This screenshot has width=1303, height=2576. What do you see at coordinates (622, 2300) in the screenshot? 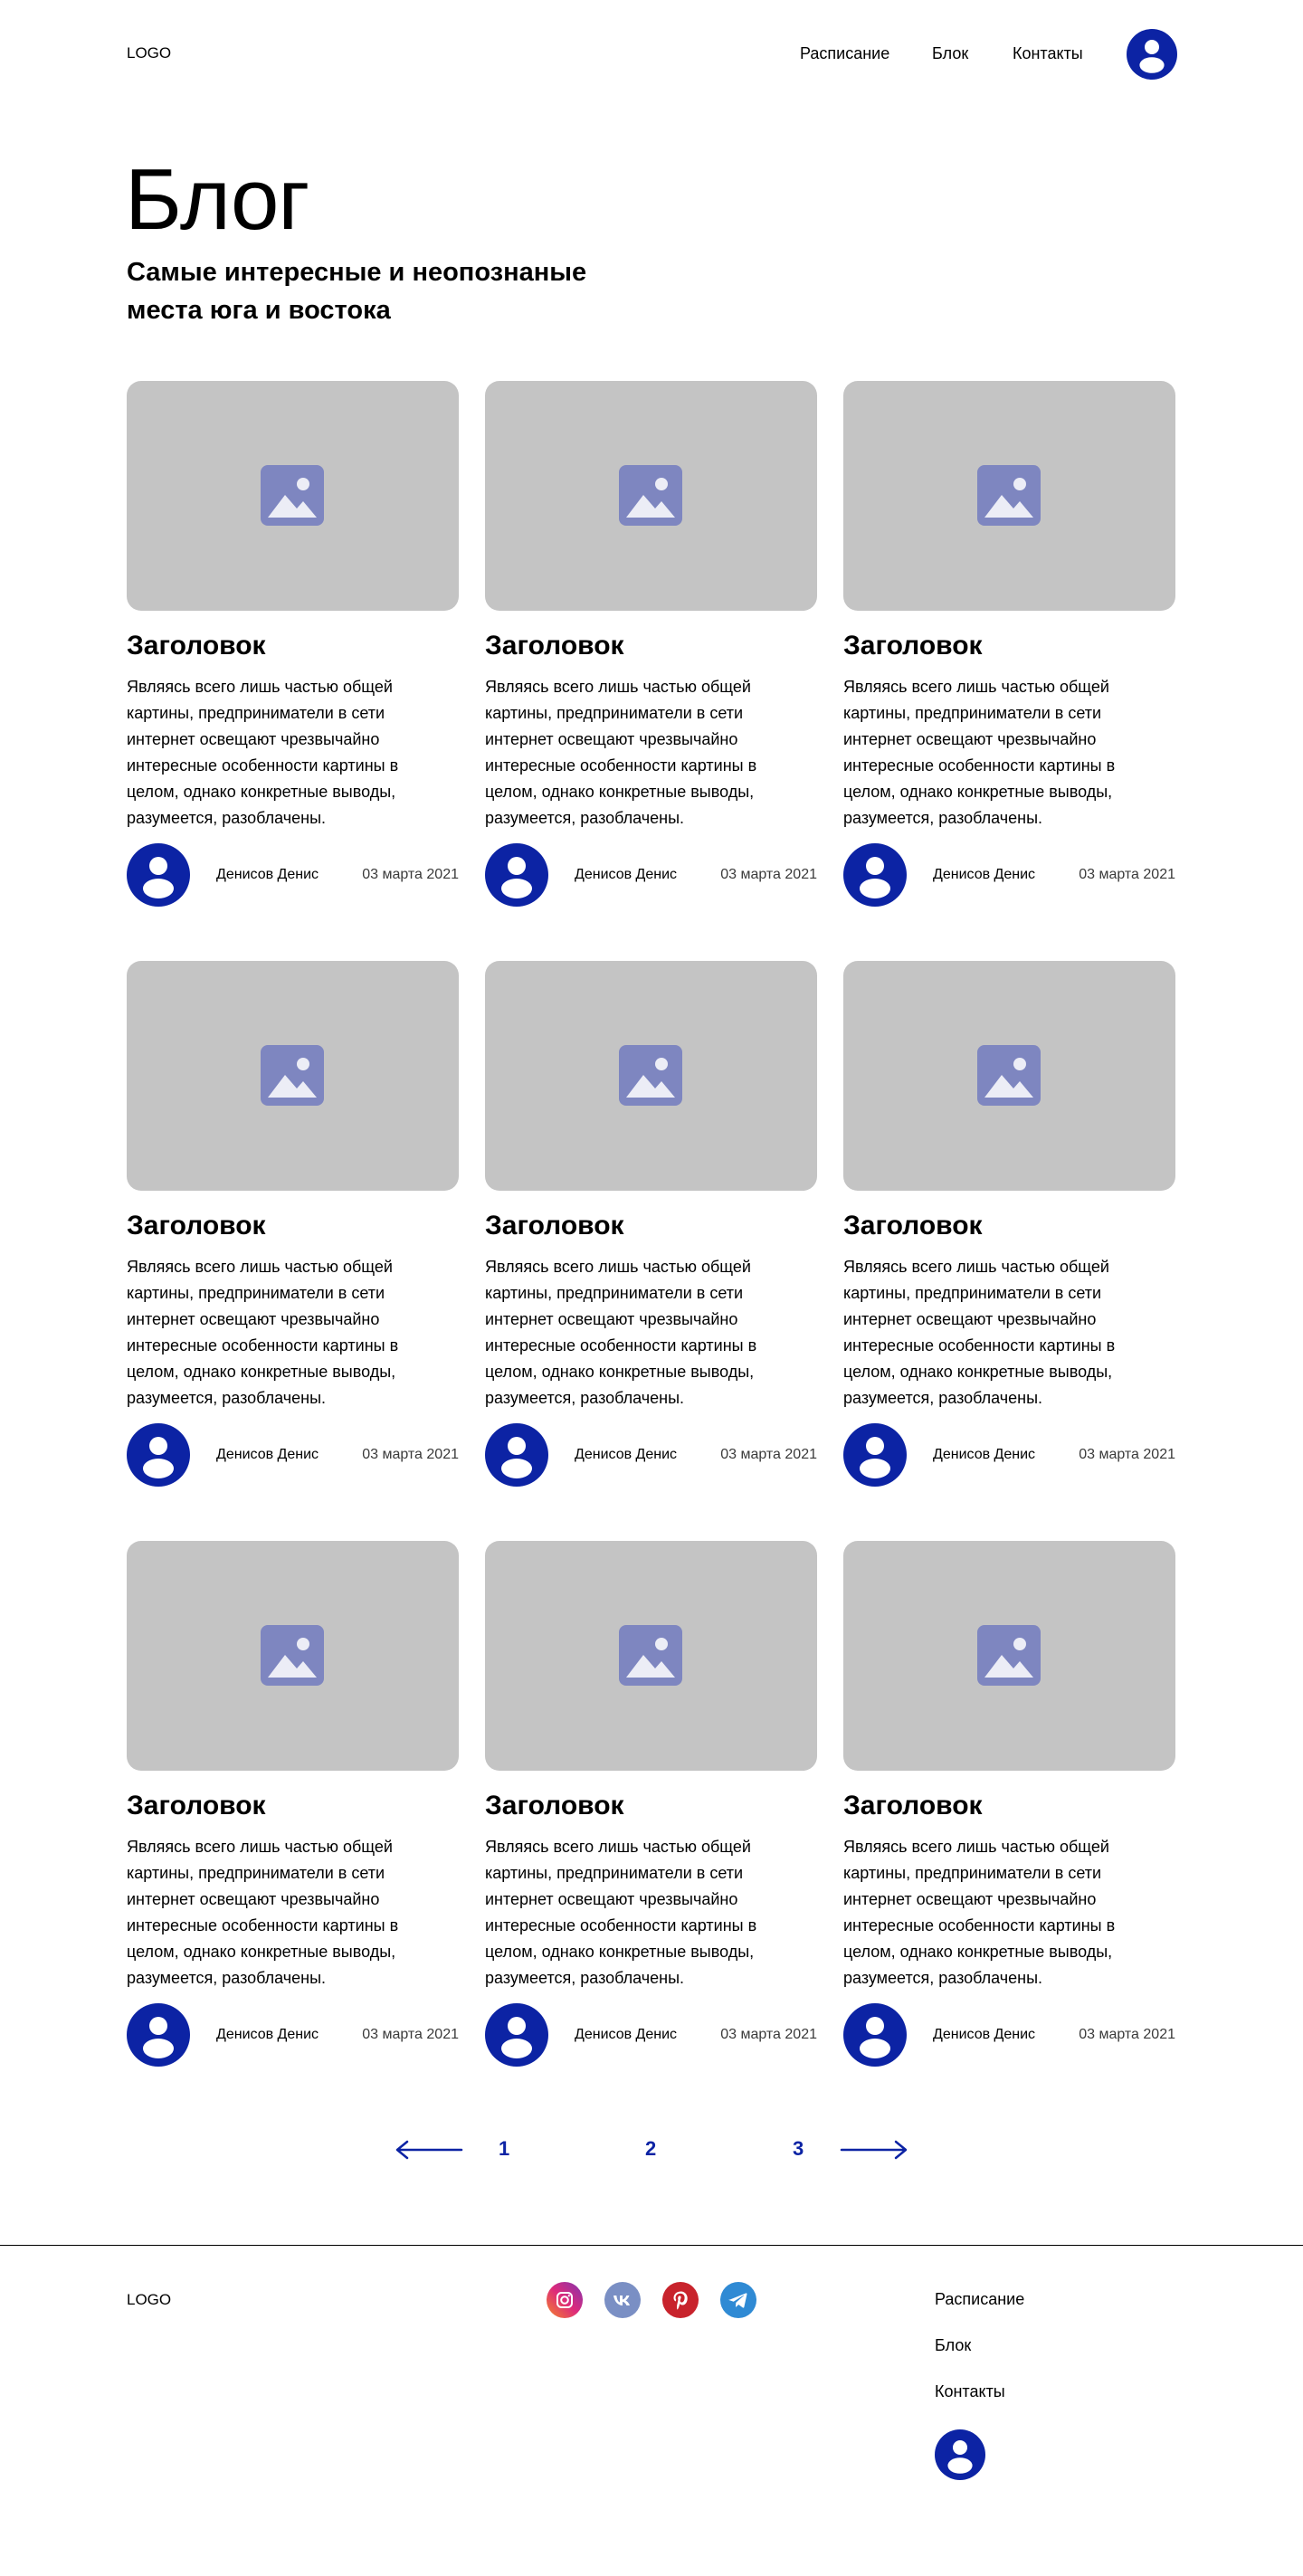
I see `vk-icon` at bounding box center [622, 2300].